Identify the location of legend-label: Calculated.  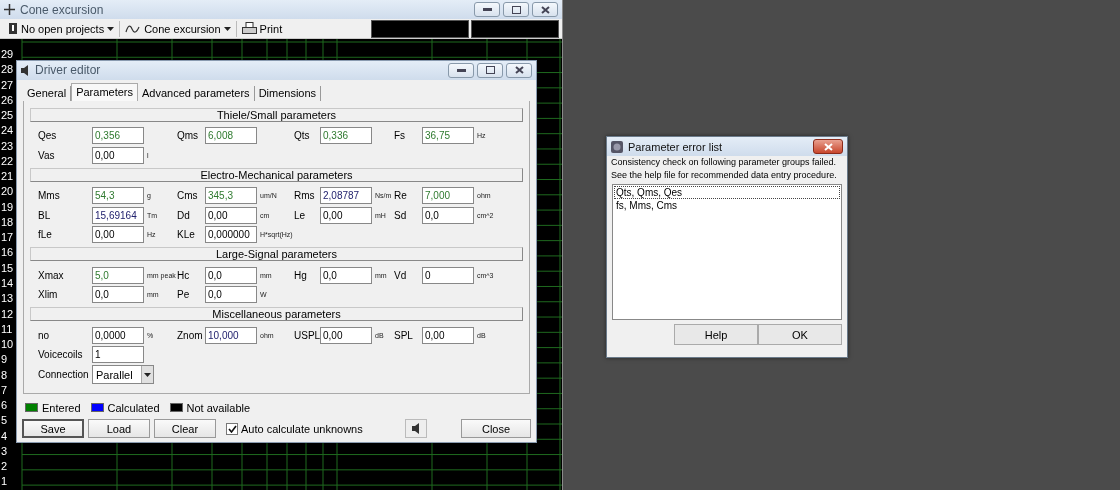
(133, 407).